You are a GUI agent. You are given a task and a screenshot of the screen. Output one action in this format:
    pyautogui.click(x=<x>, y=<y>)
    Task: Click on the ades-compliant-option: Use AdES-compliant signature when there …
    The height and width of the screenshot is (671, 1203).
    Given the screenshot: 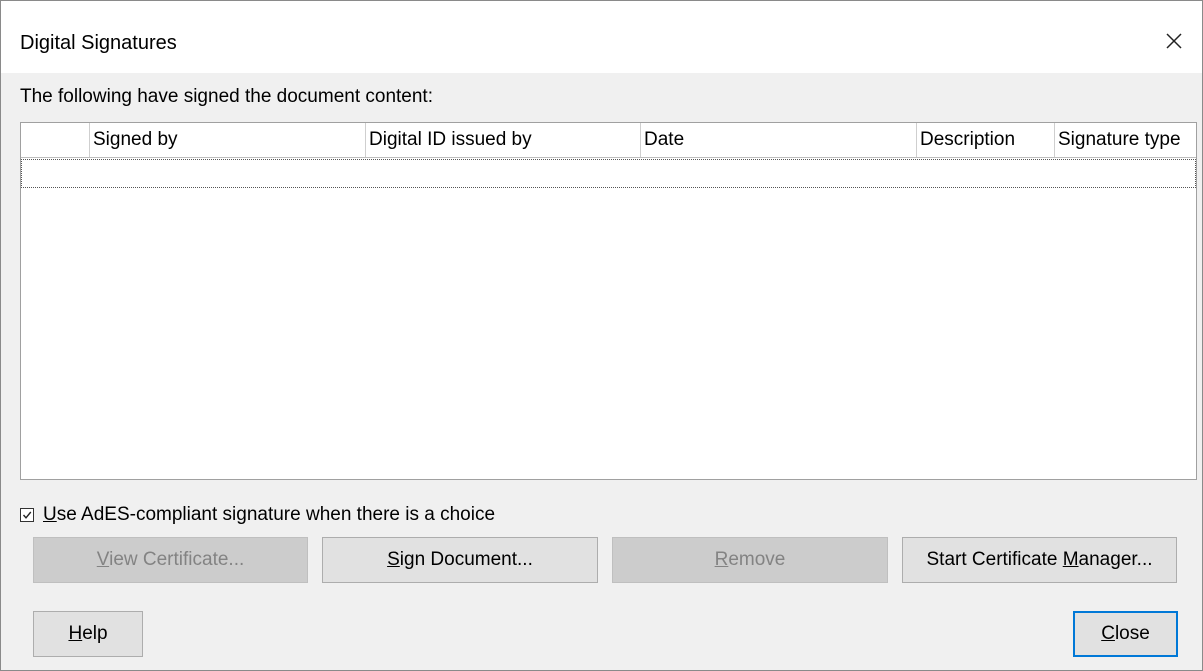 What is the action you would take?
    pyautogui.click(x=257, y=515)
    